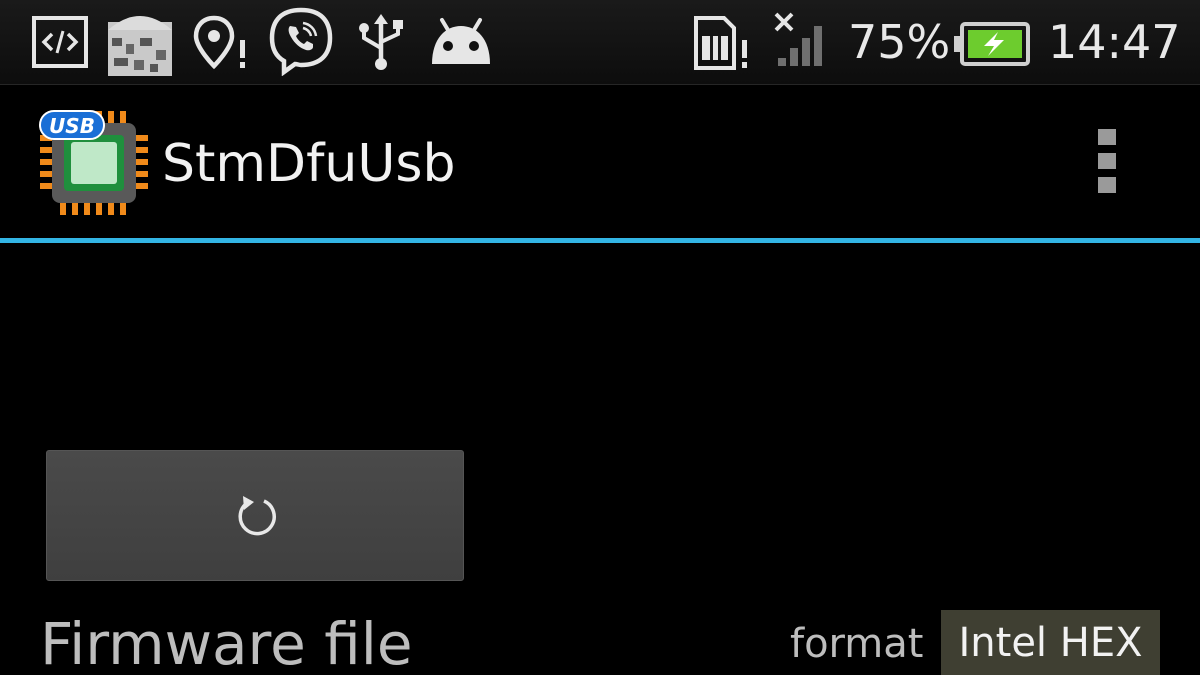 The width and height of the screenshot is (1200, 675). Describe the element at coordinates (857, 644) in the screenshot. I see `format-label: format` at that location.